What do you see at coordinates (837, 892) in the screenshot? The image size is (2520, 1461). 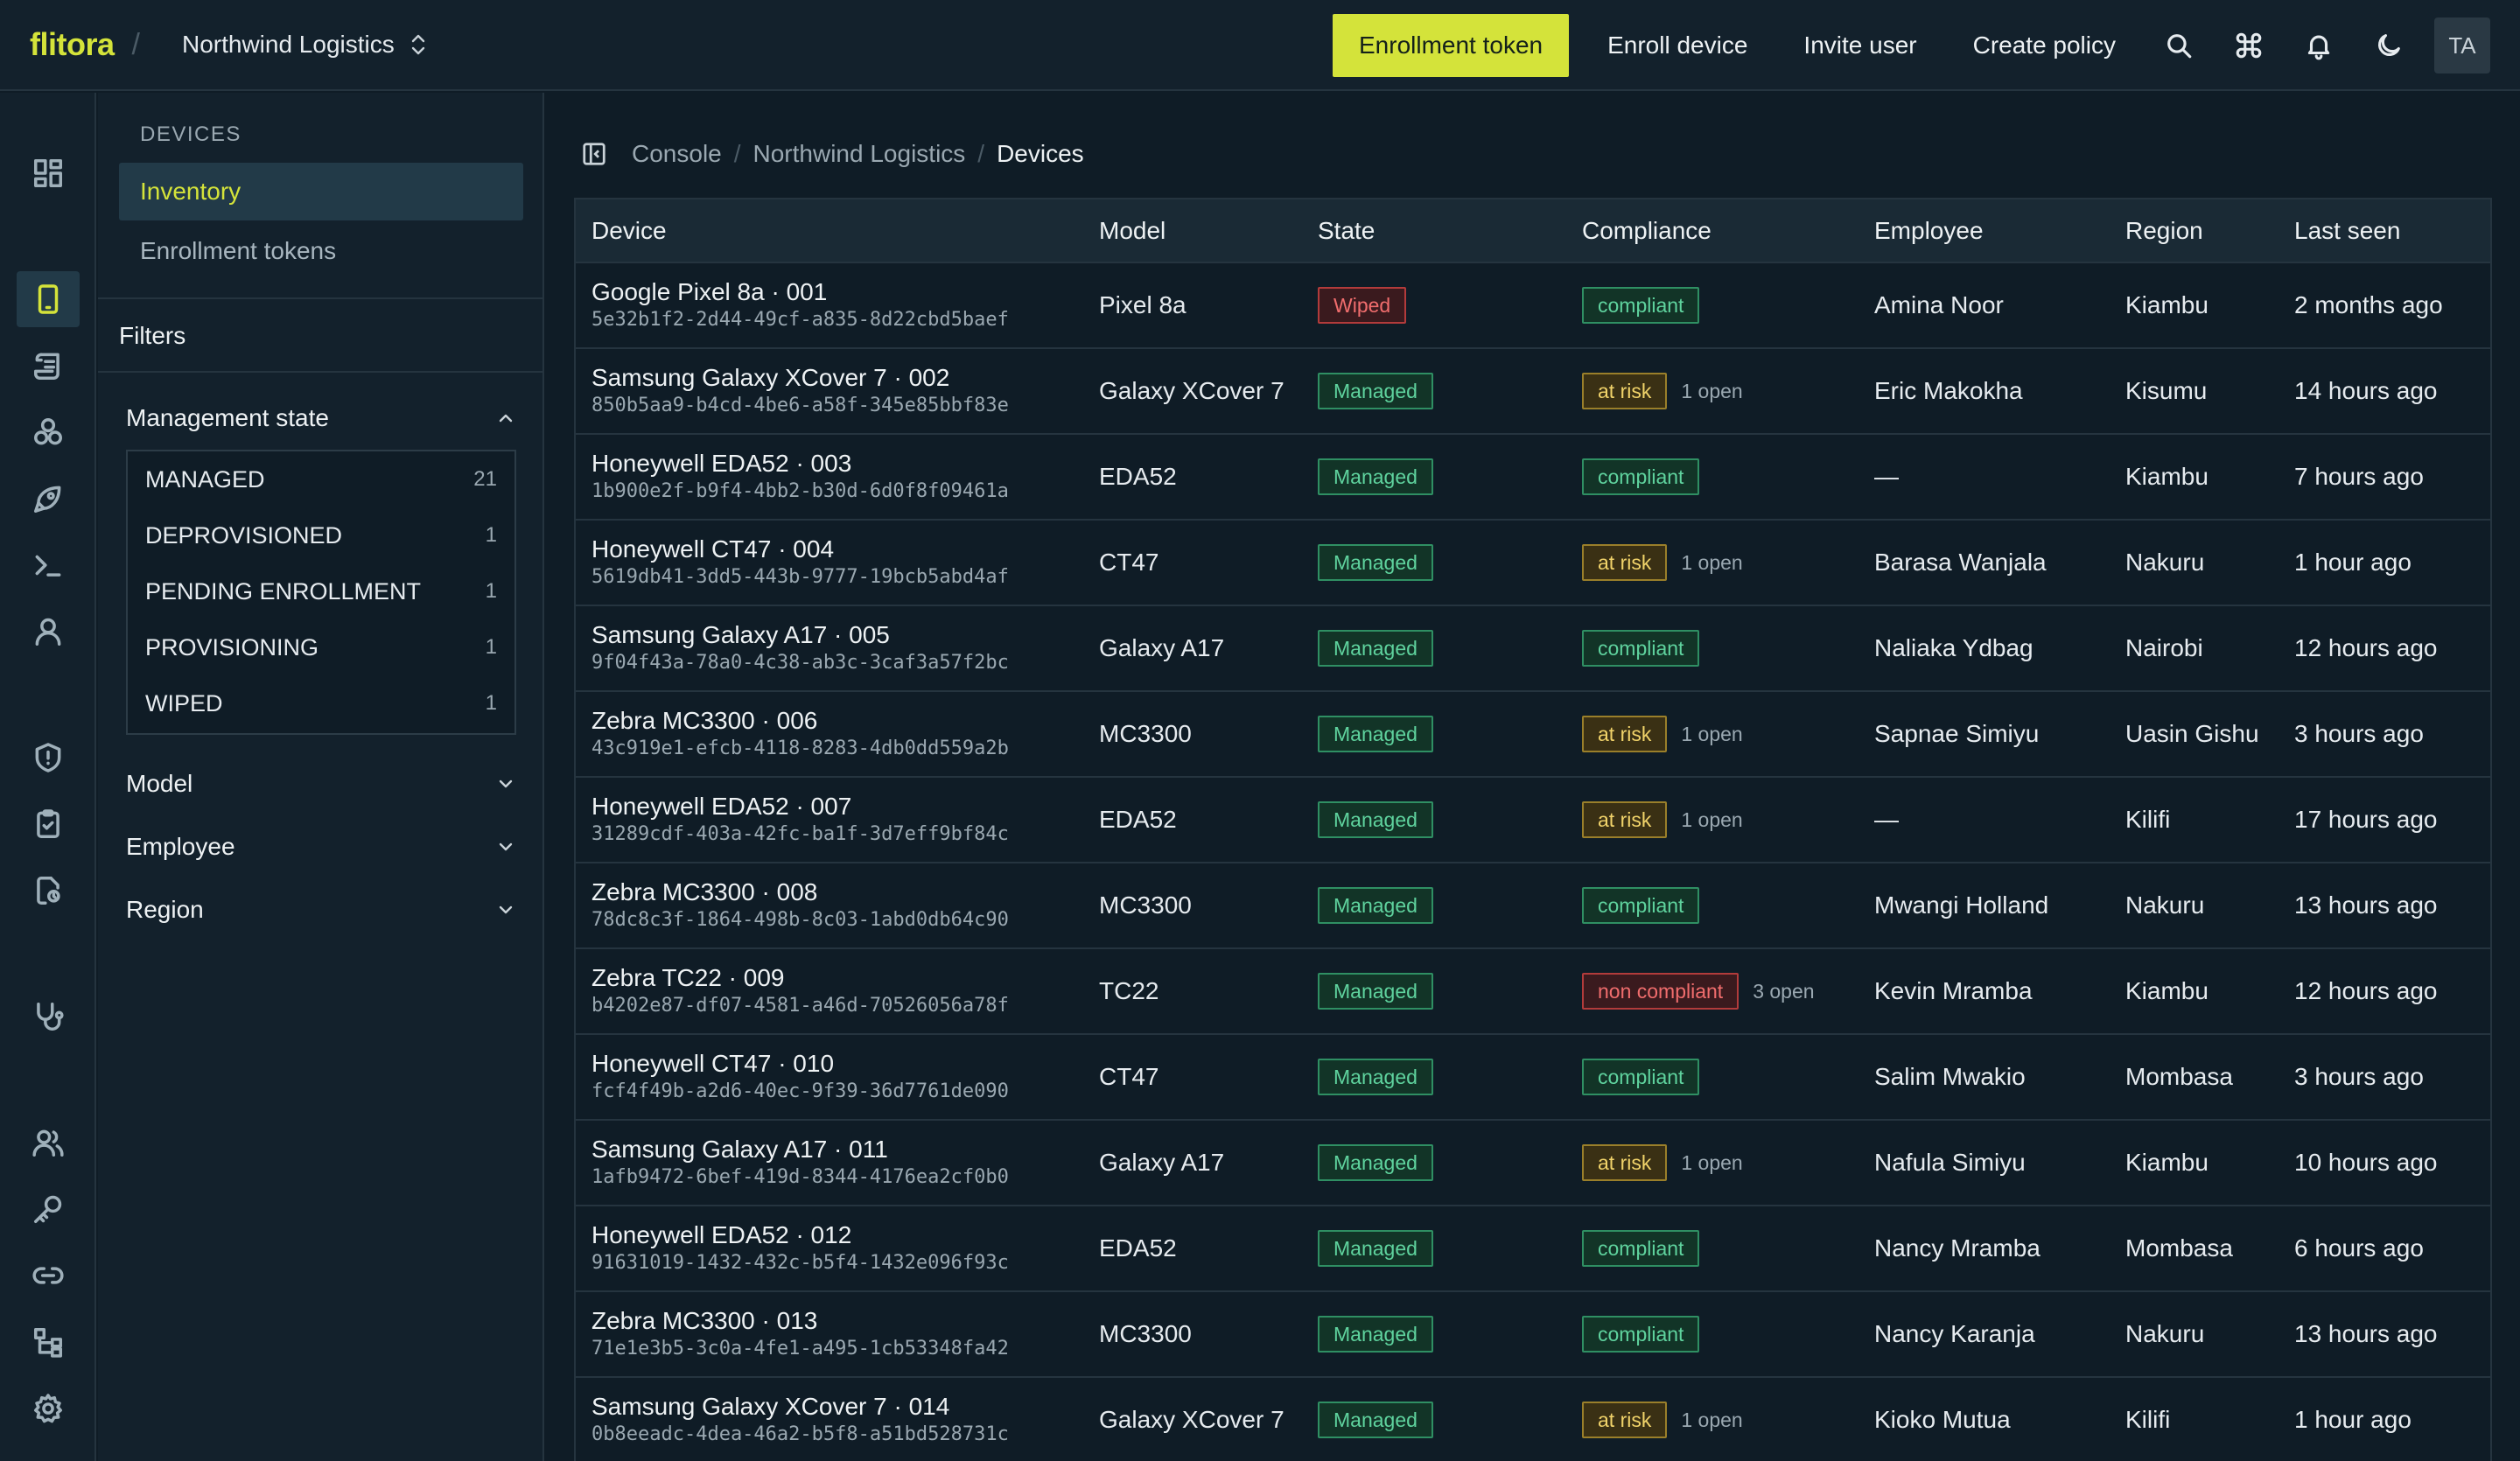 I see `device-name: Zebra MC3300 · 008` at bounding box center [837, 892].